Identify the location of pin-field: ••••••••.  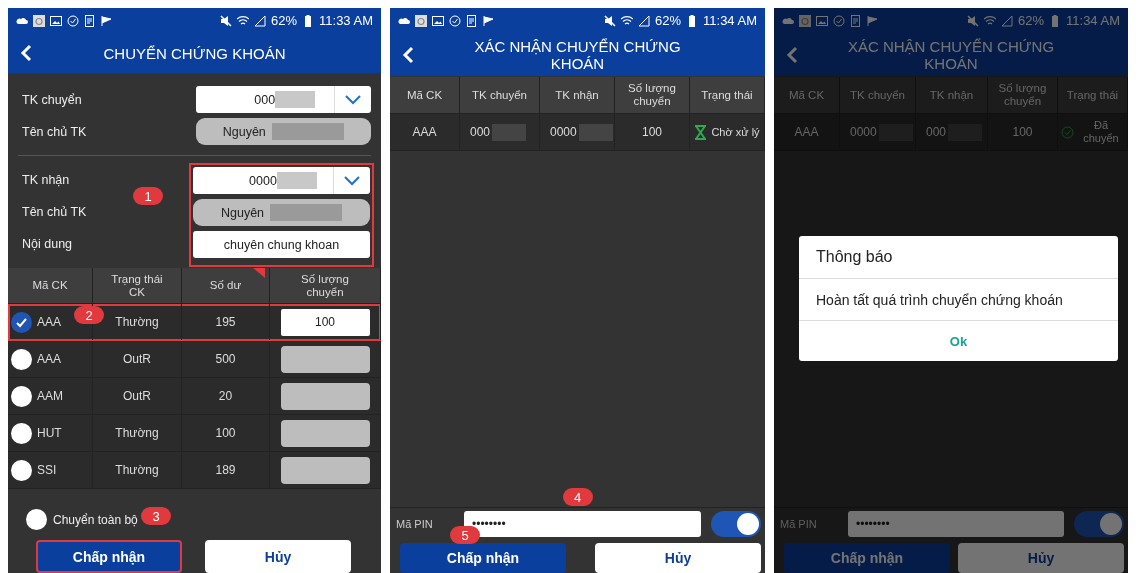
(956, 524).